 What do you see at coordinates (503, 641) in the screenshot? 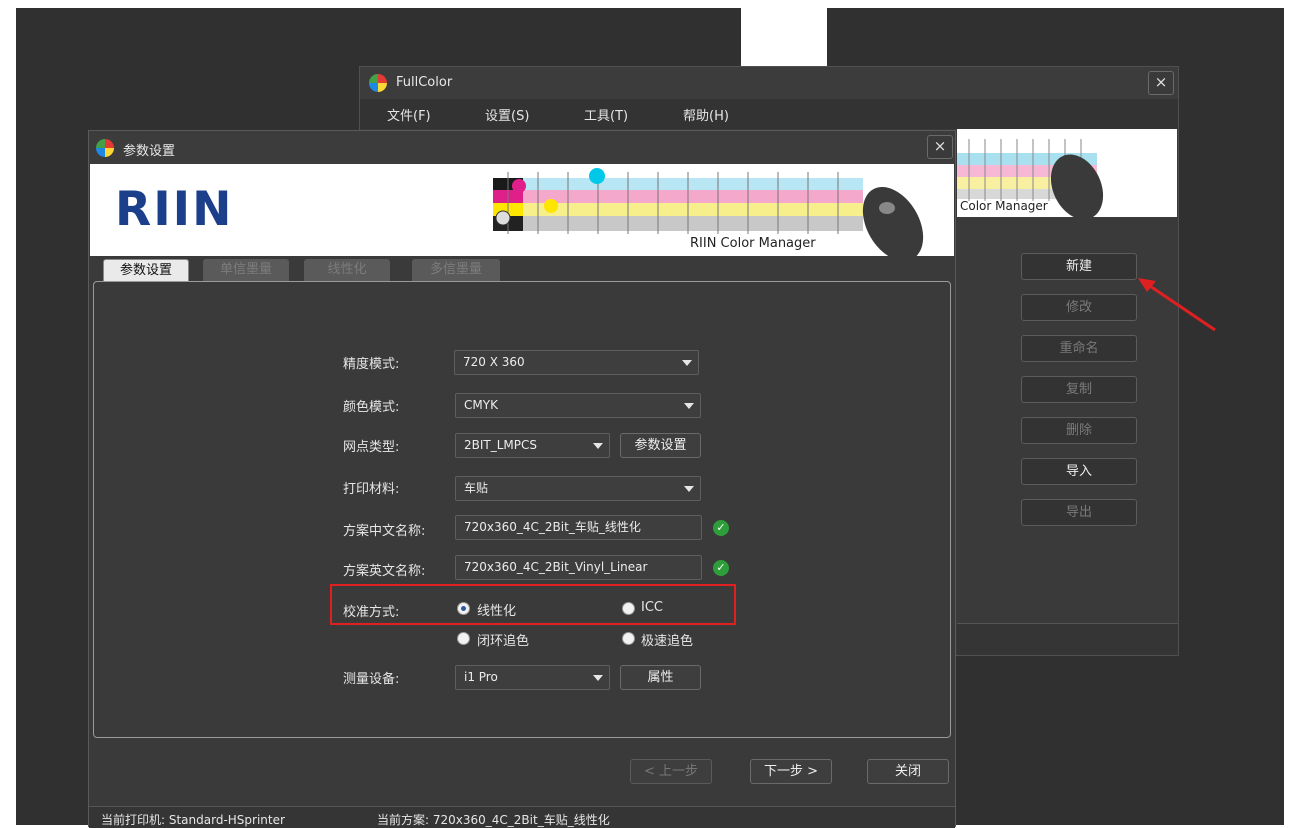
I see `radio-closed-loop-label: 闭环追色` at bounding box center [503, 641].